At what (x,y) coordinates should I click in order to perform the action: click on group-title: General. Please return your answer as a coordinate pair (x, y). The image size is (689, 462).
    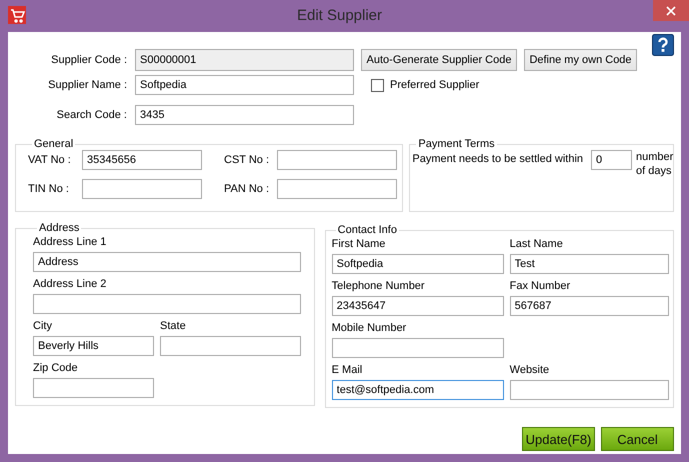
    Looking at the image, I should click on (53, 144).